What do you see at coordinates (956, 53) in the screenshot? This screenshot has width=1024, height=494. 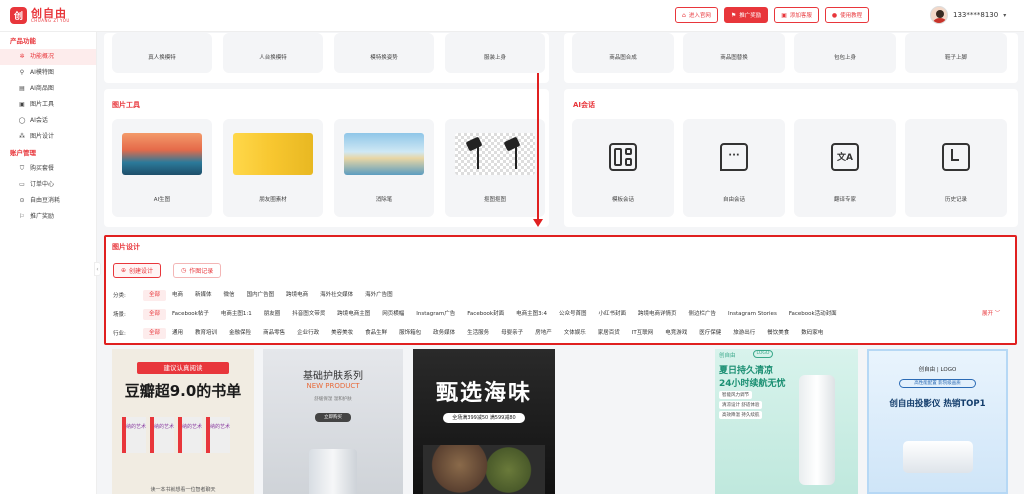 I see `tool-tile: 鞋子上脚` at bounding box center [956, 53].